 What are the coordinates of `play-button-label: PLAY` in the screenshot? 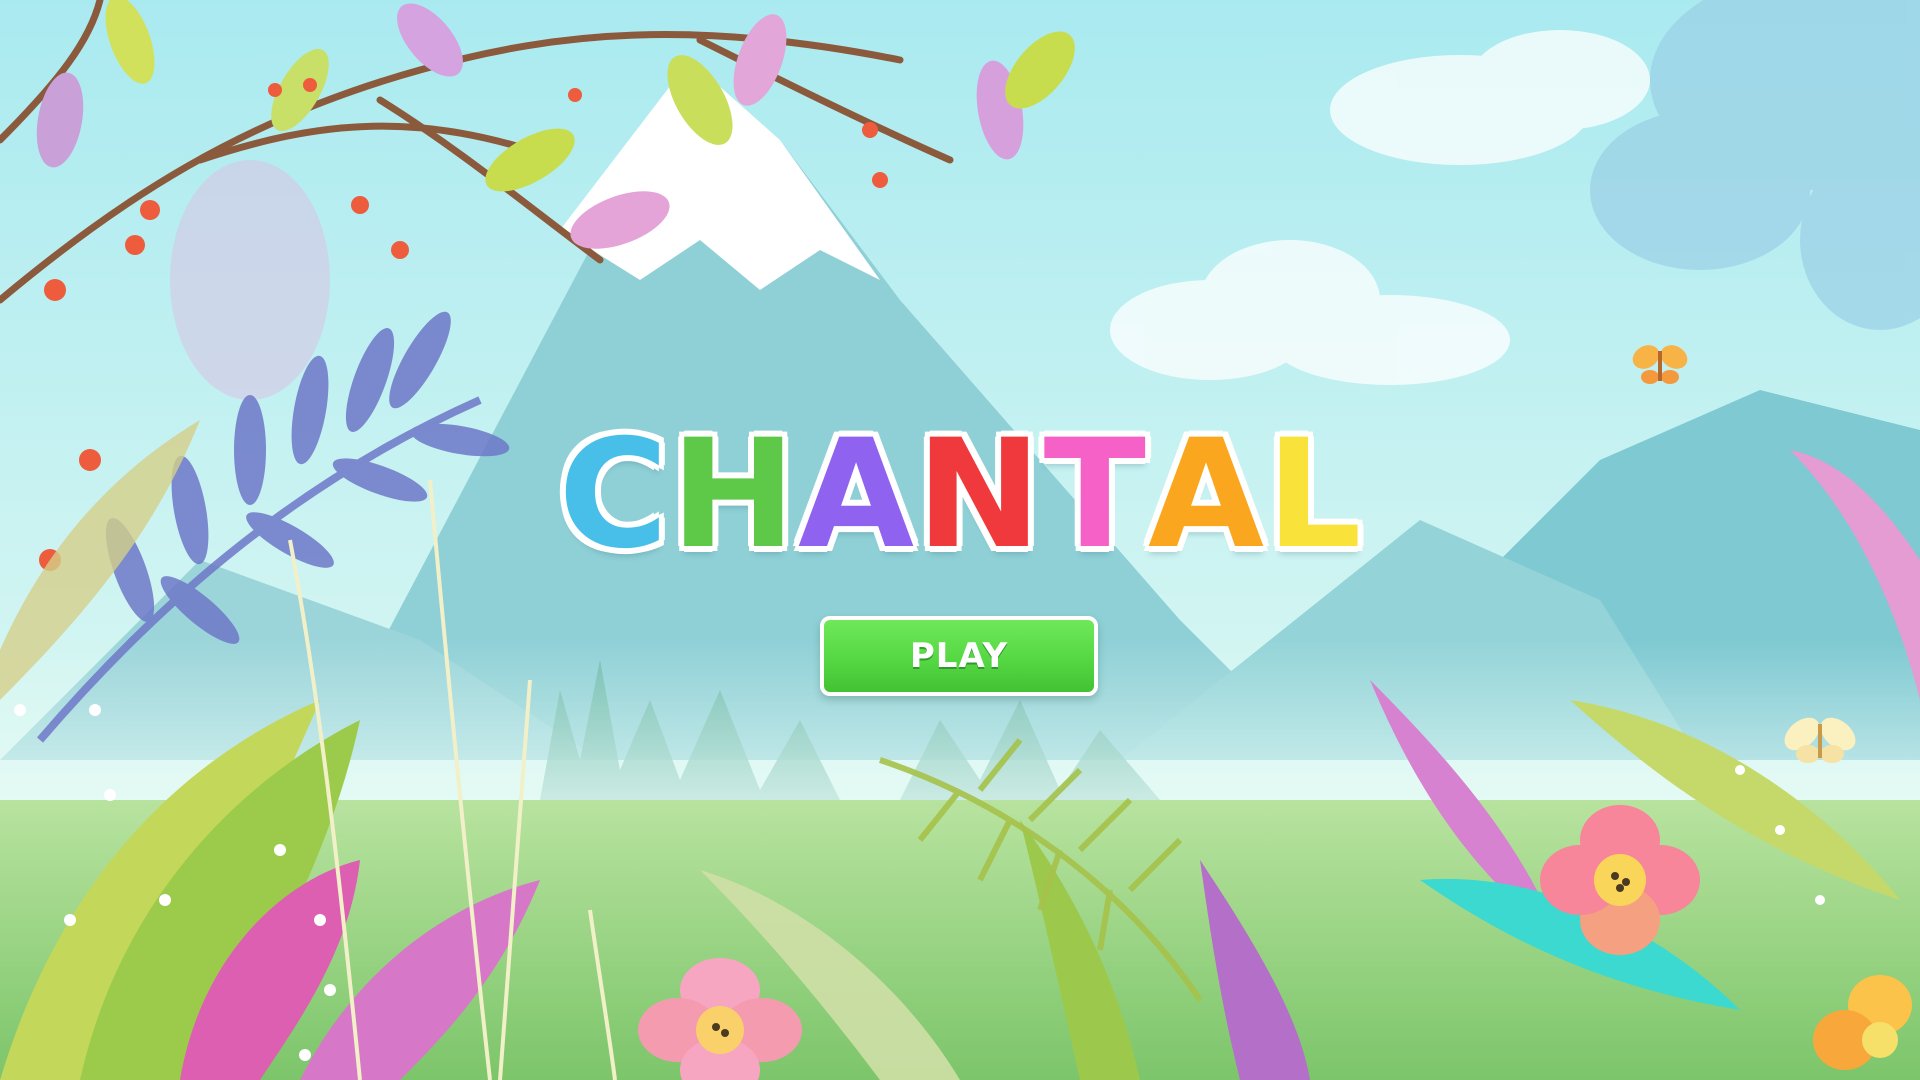 It's located at (959, 656).